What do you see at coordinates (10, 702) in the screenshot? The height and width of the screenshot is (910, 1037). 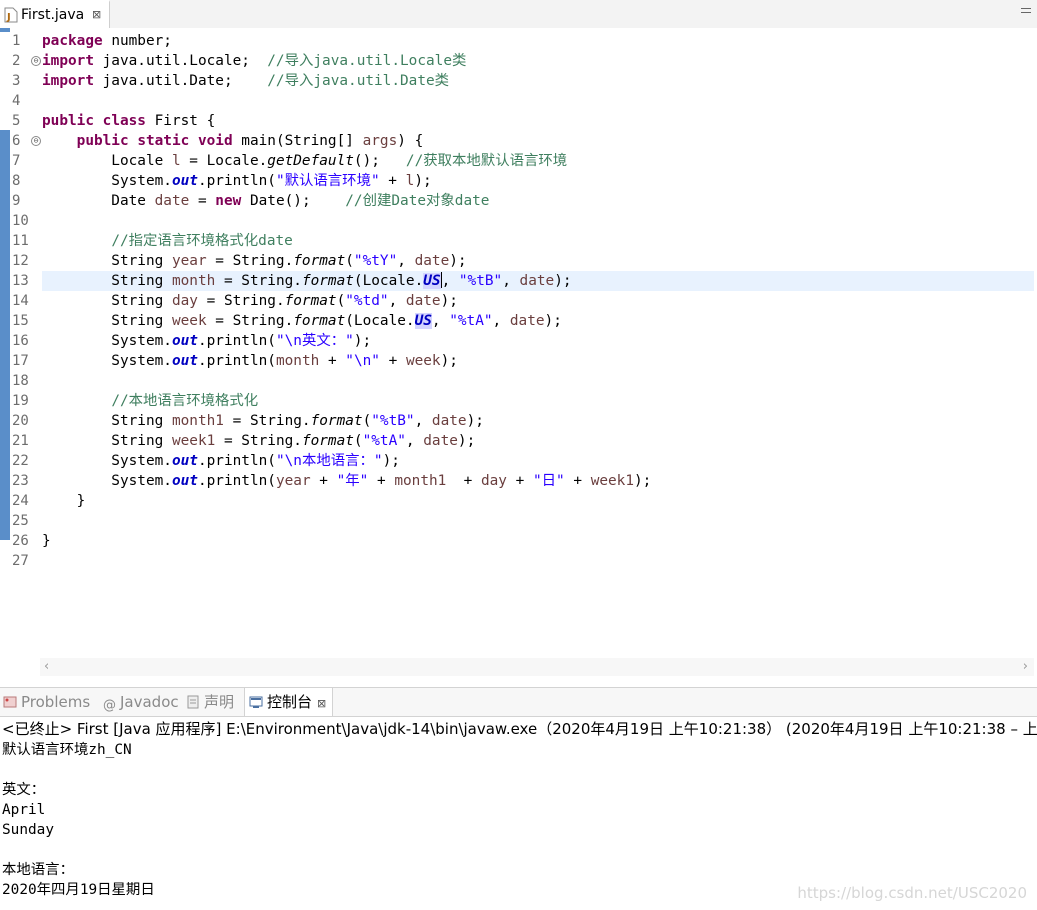 I see `problems-icon` at bounding box center [10, 702].